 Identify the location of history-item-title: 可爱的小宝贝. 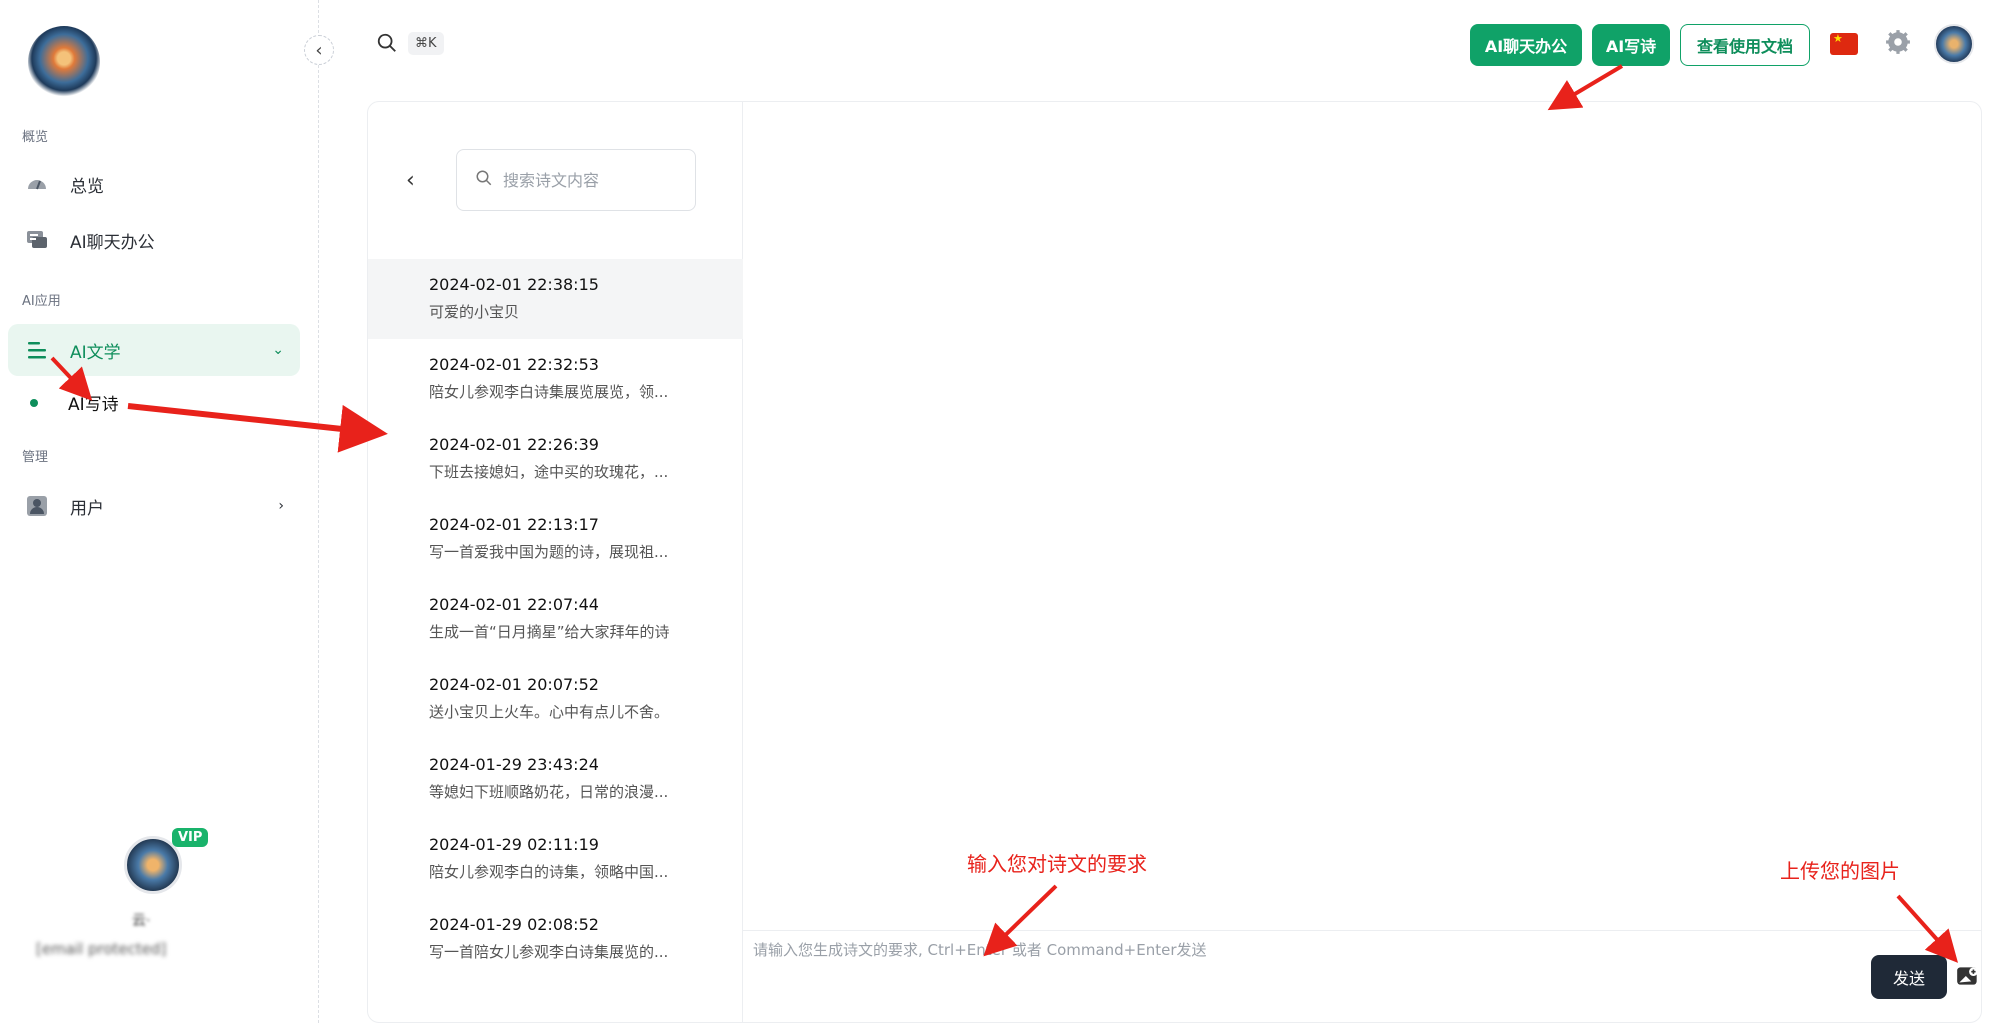
(474, 312).